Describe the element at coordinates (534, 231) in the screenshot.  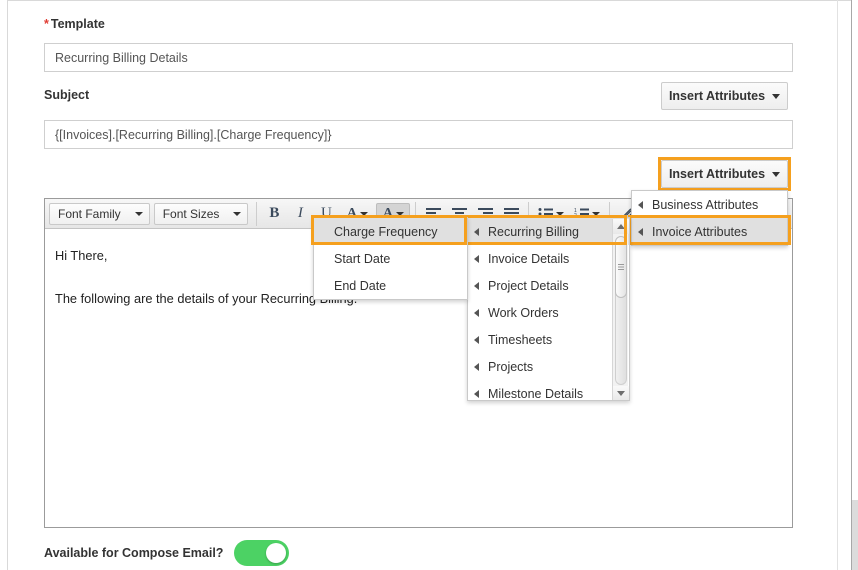
I see `menu-item-label: Recurring Billing` at that location.